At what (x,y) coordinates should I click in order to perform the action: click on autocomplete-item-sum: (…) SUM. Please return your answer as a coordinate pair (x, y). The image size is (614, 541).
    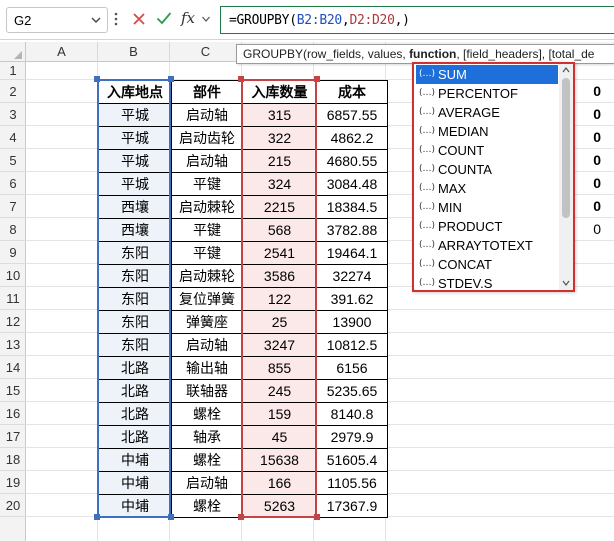
    Looking at the image, I should click on (487, 74).